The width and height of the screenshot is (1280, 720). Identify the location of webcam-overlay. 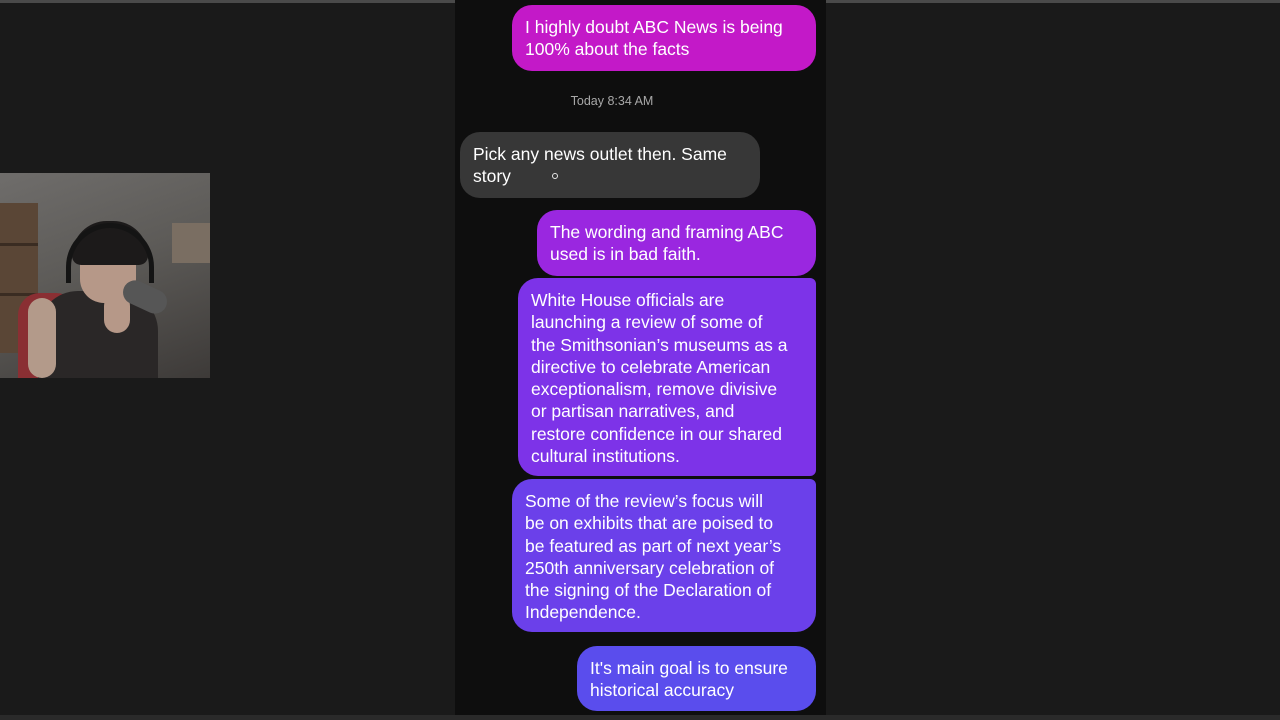
(105, 275).